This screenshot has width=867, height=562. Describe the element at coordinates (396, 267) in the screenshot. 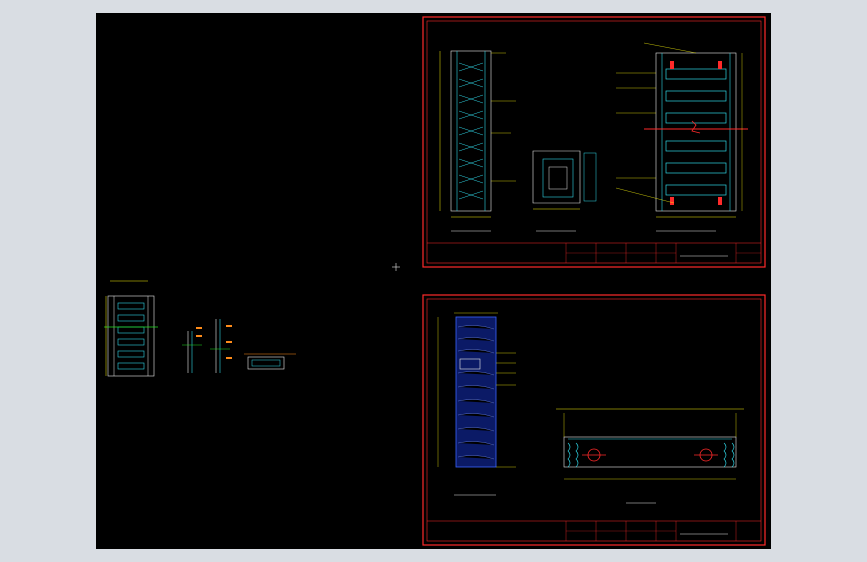

I see `crosshair-icon` at that location.